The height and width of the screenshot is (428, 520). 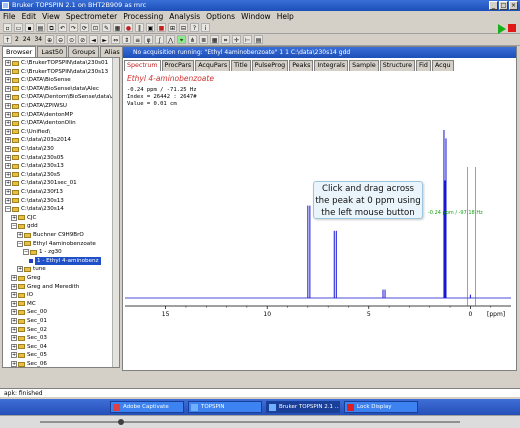 I want to click on overlay-icon: ≣, so click(x=204, y=39).